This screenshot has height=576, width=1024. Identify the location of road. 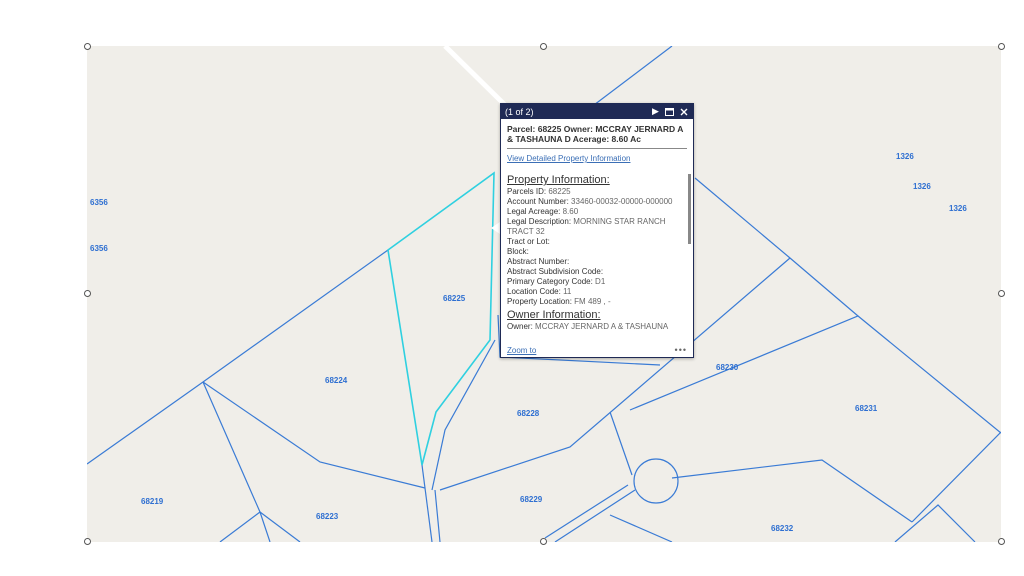
(475, 76).